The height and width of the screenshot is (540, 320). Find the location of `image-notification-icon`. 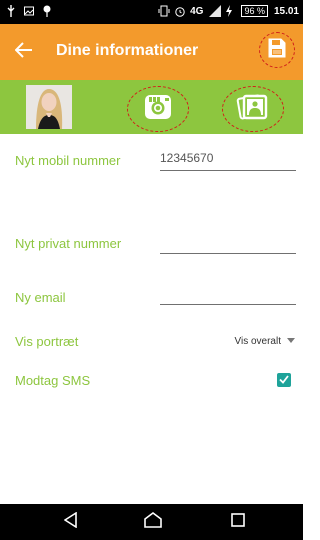

image-notification-icon is located at coordinates (29, 11).